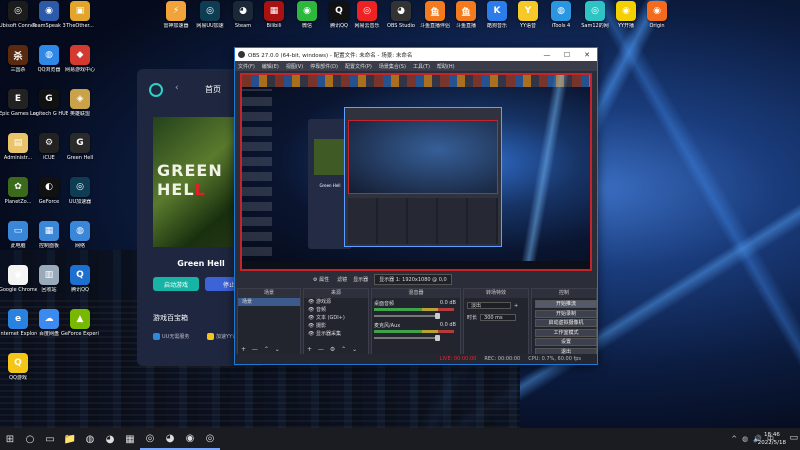 The width and height of the screenshot is (800, 450). Describe the element at coordinates (274, 15) in the screenshot. I see `desktop-icon: ▦ Bilibili` at that location.